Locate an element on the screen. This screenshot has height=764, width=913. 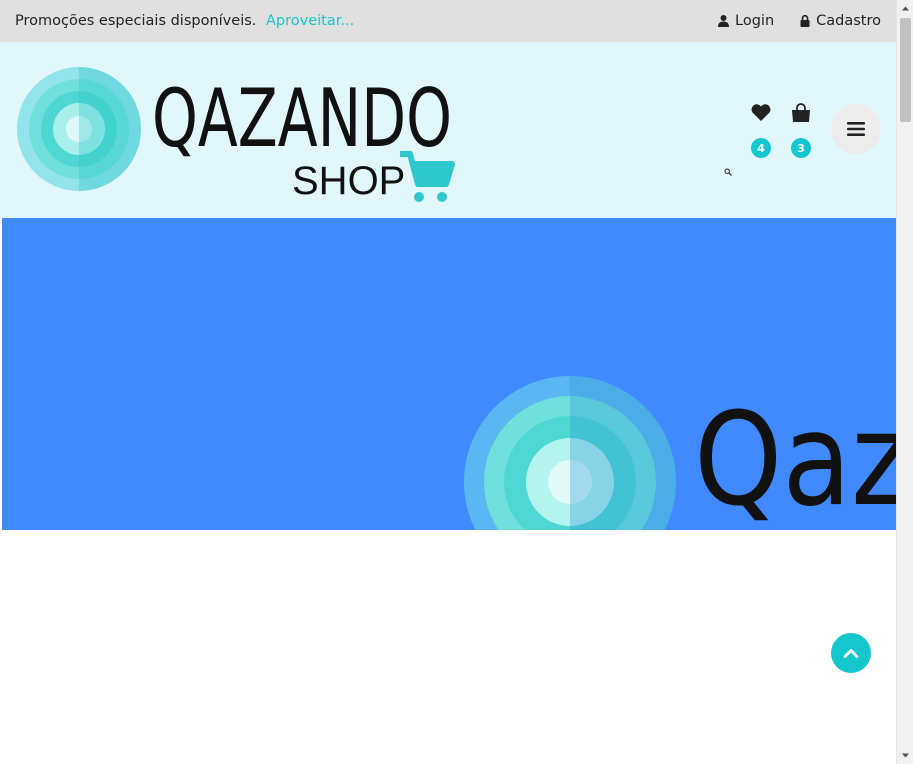
hamburger-menu-icon is located at coordinates (856, 129).